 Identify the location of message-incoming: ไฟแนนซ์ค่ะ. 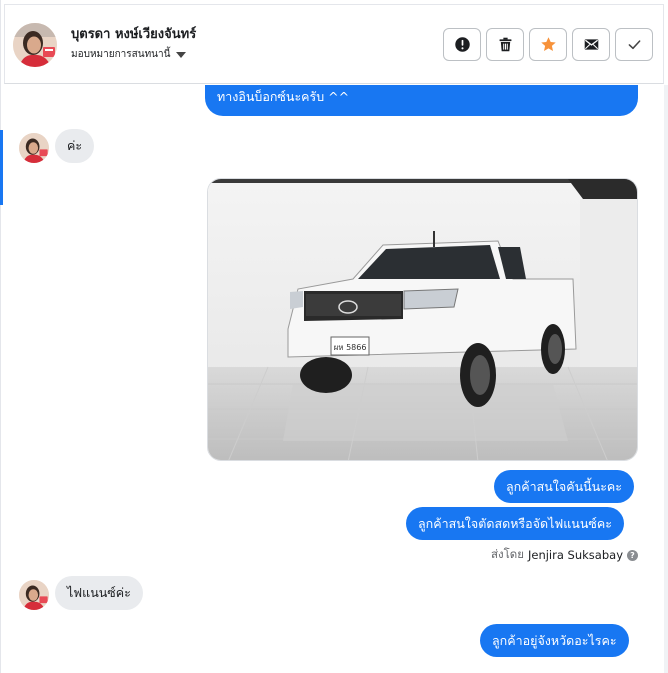
(99, 593).